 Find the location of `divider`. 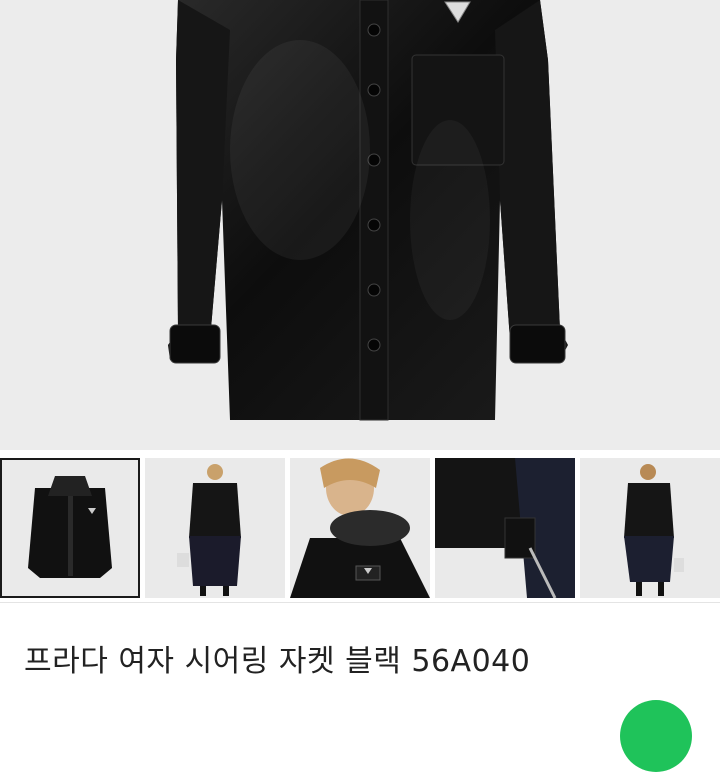

divider is located at coordinates (360, 602).